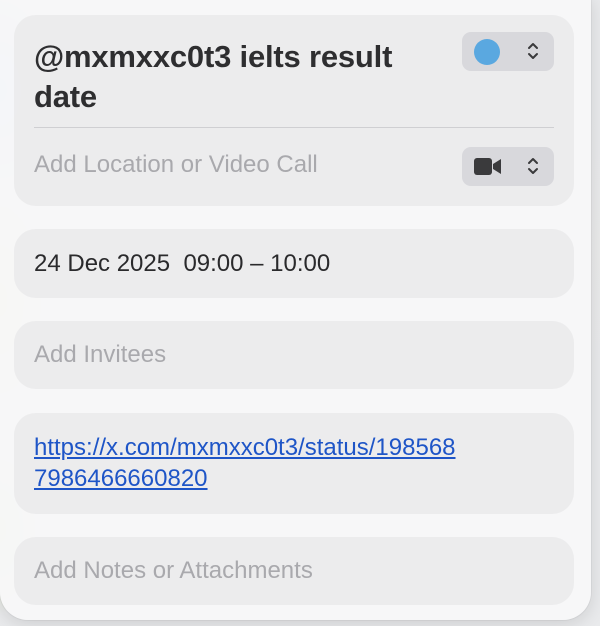  What do you see at coordinates (176, 165) in the screenshot?
I see `location-input: Add Location or Video Call` at bounding box center [176, 165].